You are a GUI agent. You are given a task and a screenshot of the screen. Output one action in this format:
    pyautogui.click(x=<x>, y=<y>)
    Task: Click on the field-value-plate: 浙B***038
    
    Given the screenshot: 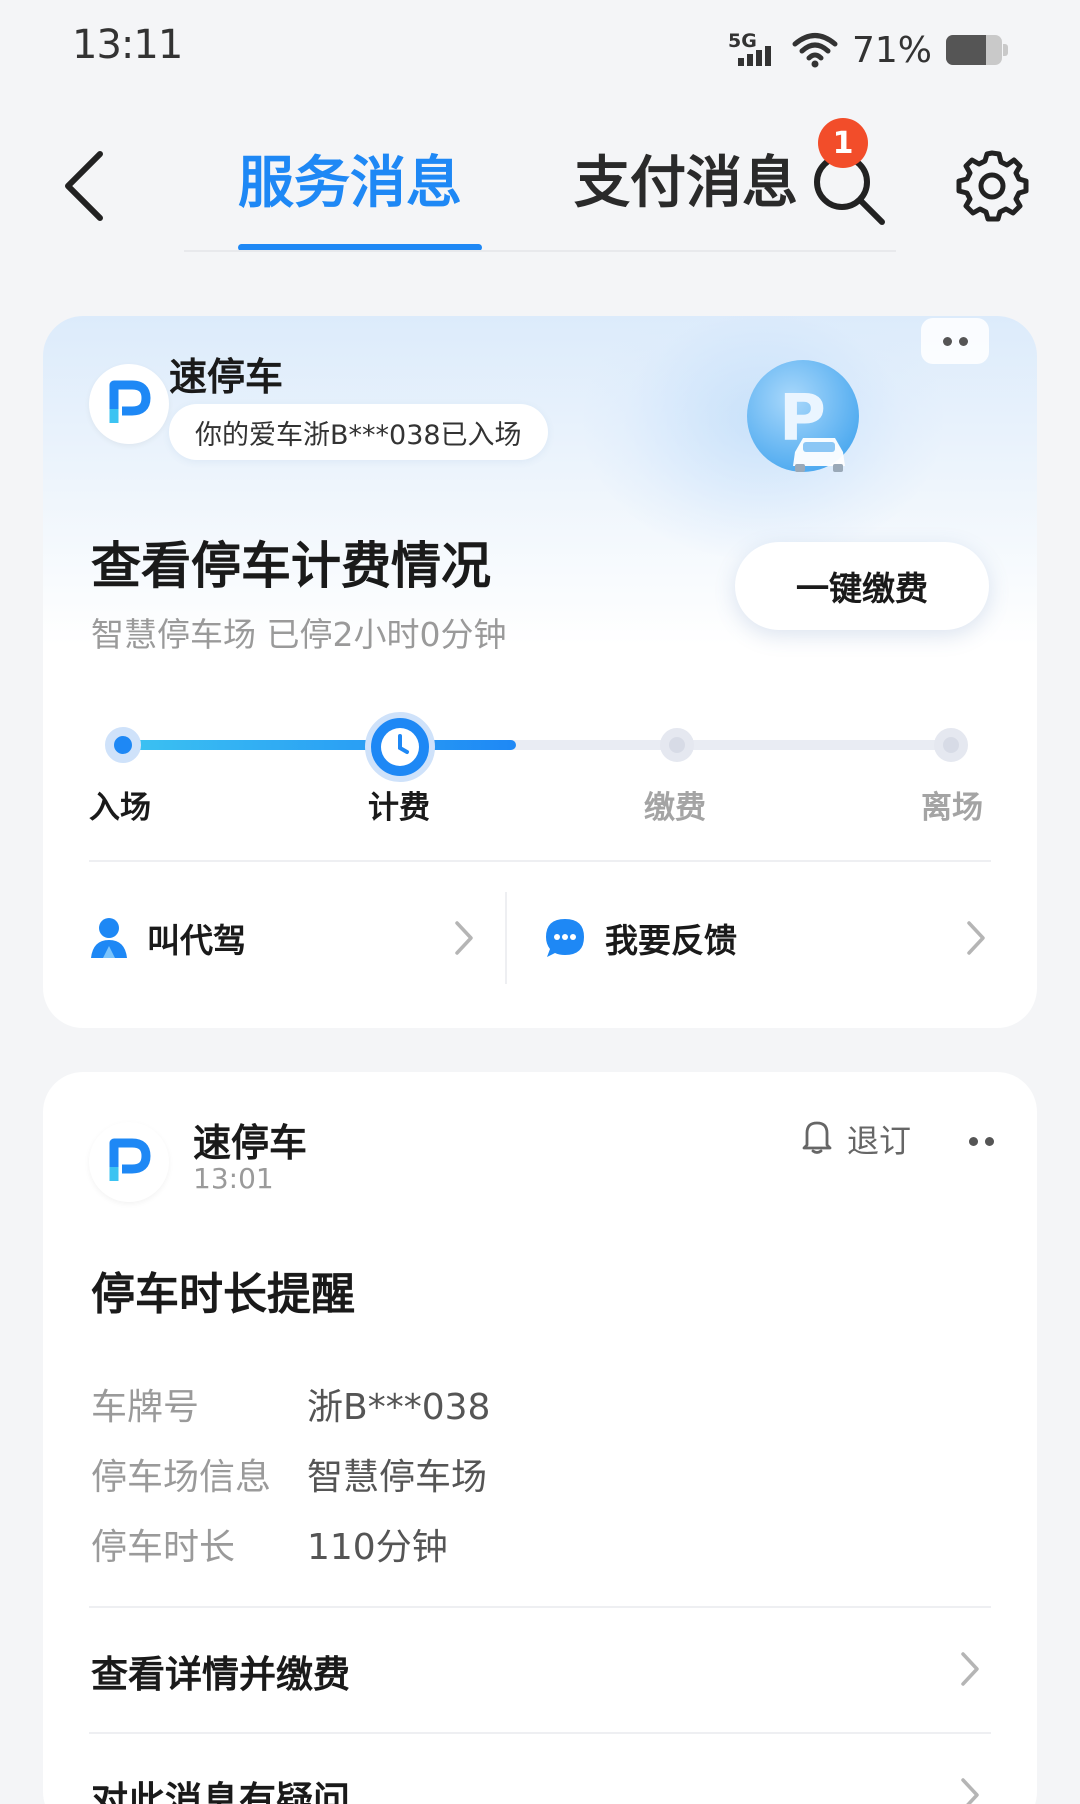 What is the action you would take?
    pyautogui.click(x=399, y=1407)
    